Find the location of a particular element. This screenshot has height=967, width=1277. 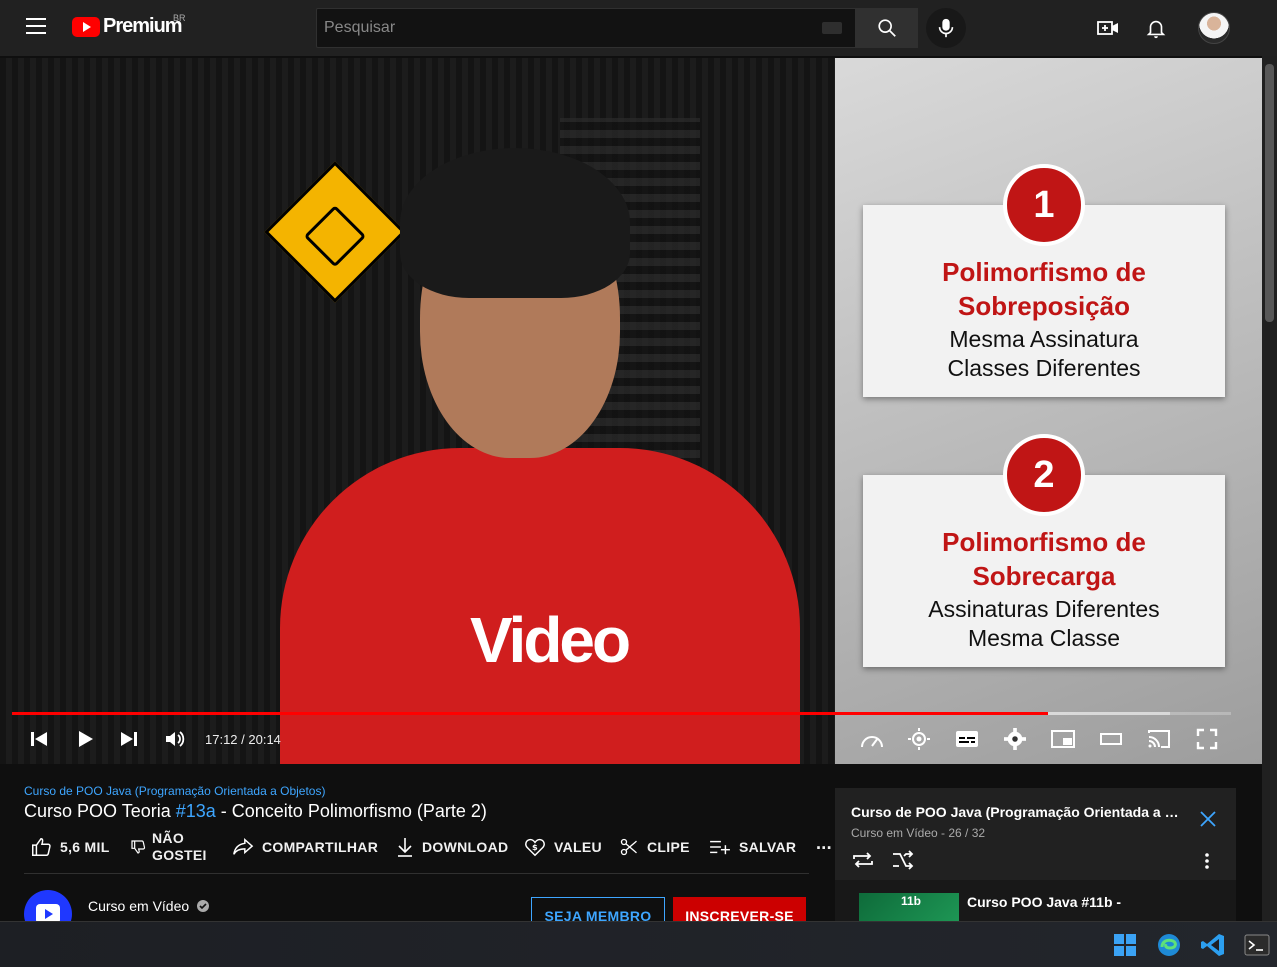

search-input is located at coordinates (586, 28).